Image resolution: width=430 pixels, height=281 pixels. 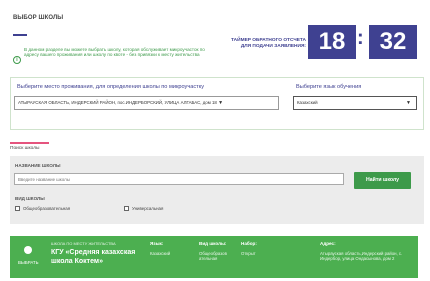 I want to click on tab-active-indicator, so click(x=29, y=143).